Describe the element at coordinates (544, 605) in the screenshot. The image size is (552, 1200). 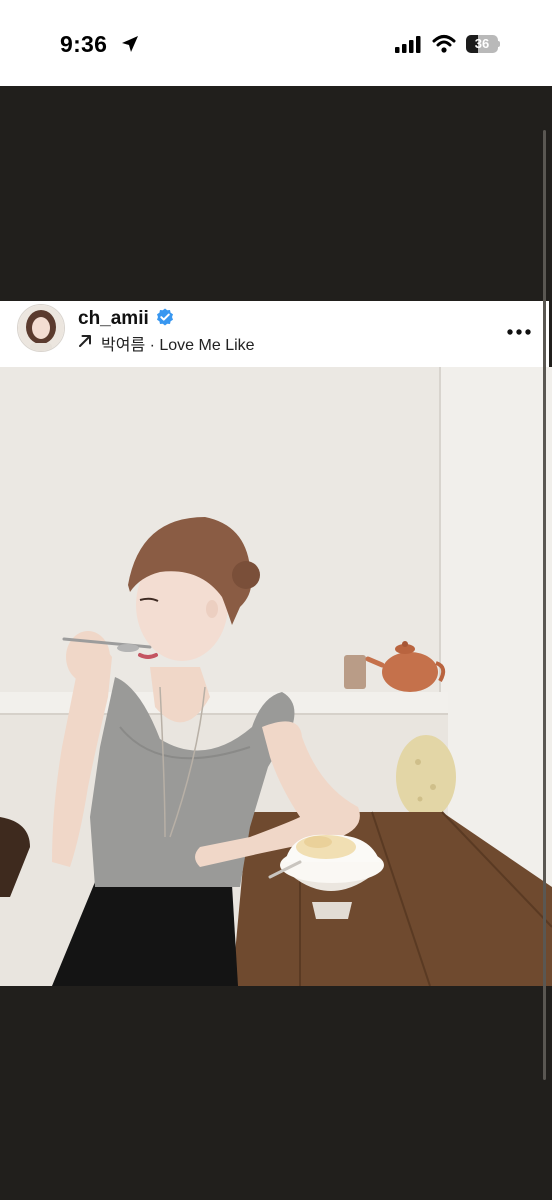
I see `scroll-indicator` at that location.